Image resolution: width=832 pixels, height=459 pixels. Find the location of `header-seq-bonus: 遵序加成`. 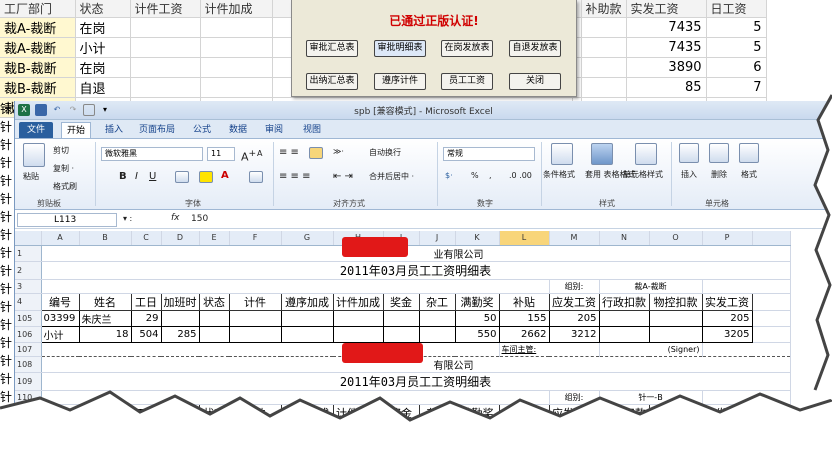

header-seq-bonus: 遵序加成 is located at coordinates (307, 412).